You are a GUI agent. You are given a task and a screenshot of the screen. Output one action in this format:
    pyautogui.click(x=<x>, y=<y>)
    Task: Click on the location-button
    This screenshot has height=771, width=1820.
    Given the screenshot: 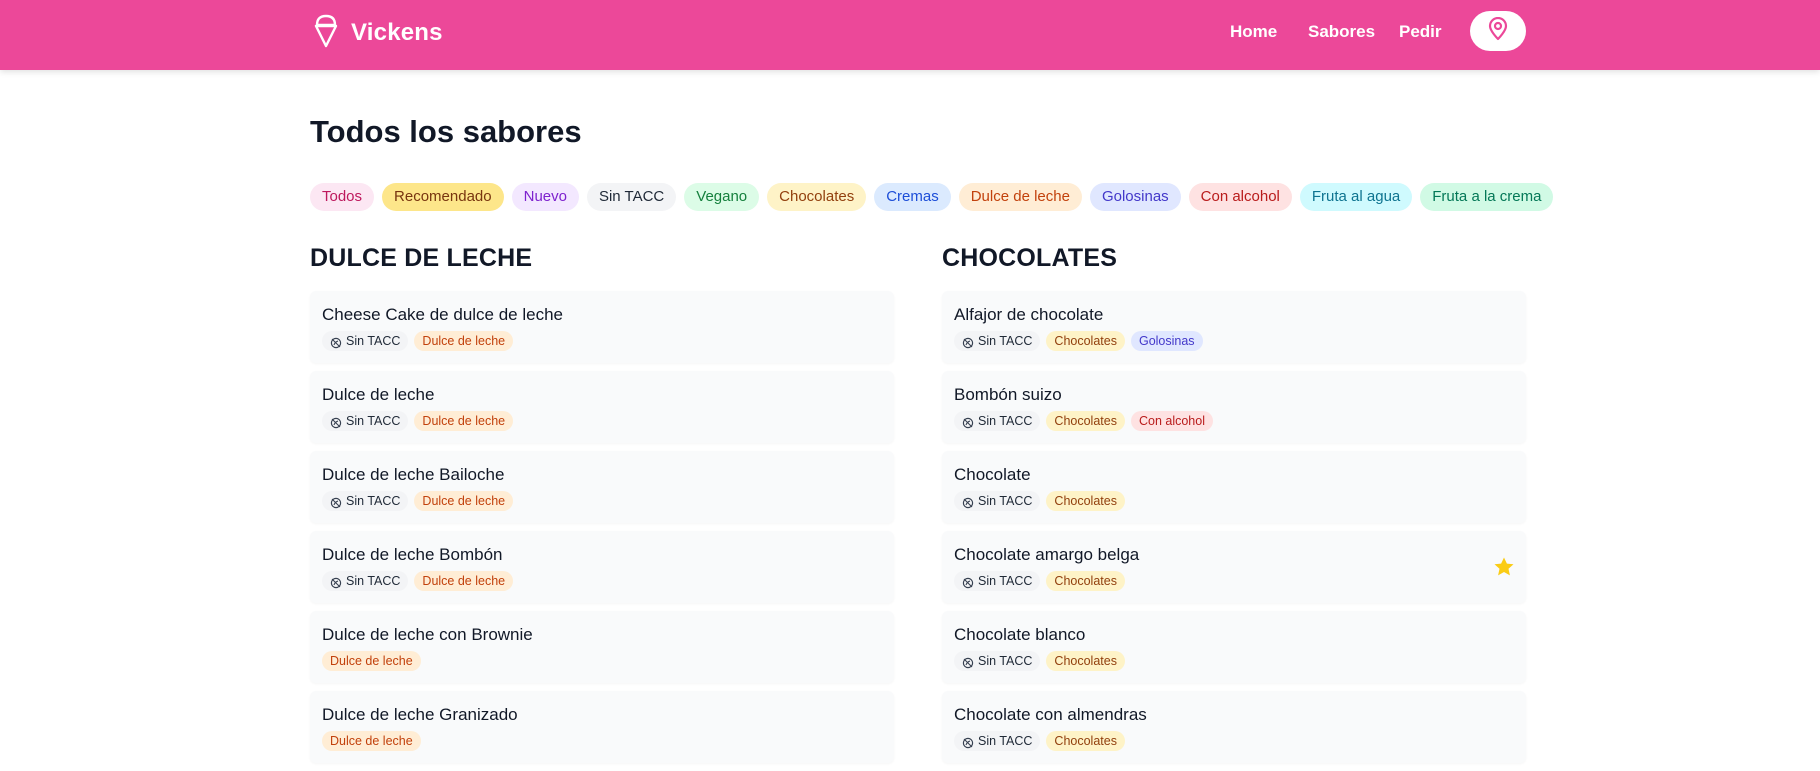 What is the action you would take?
    pyautogui.click(x=1498, y=31)
    